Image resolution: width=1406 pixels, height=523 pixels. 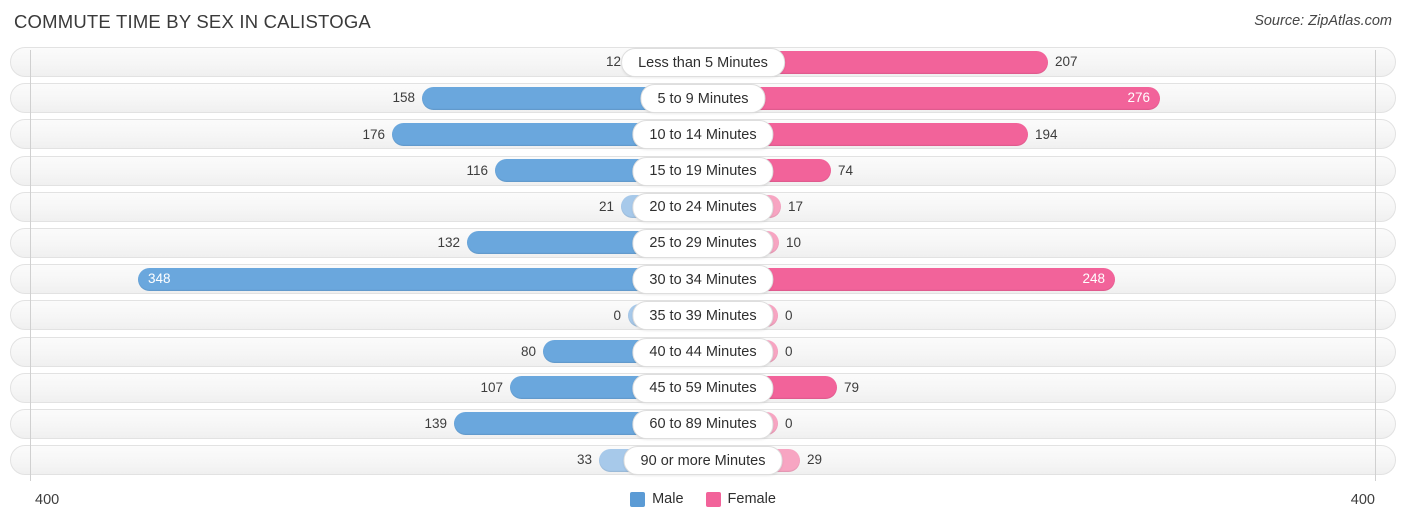 What do you see at coordinates (852, 387) in the screenshot?
I see `female-value-label: 79` at bounding box center [852, 387].